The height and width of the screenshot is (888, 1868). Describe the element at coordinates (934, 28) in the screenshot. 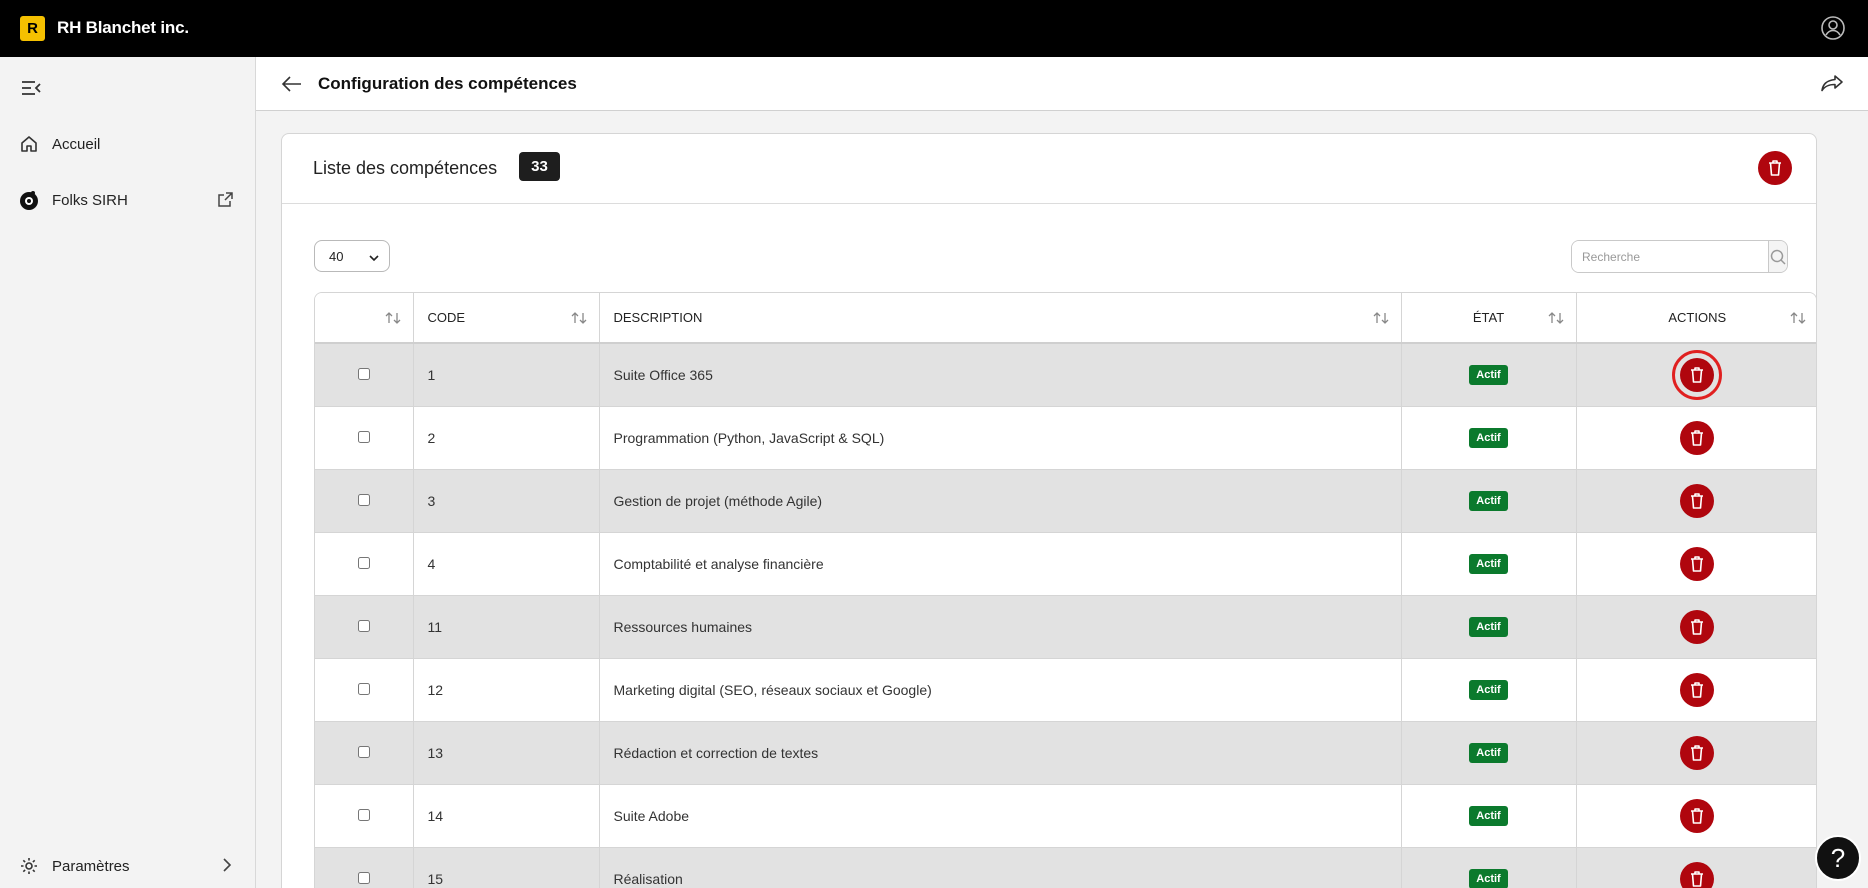

I see `top-bar: R RH Blanchet inc.` at that location.